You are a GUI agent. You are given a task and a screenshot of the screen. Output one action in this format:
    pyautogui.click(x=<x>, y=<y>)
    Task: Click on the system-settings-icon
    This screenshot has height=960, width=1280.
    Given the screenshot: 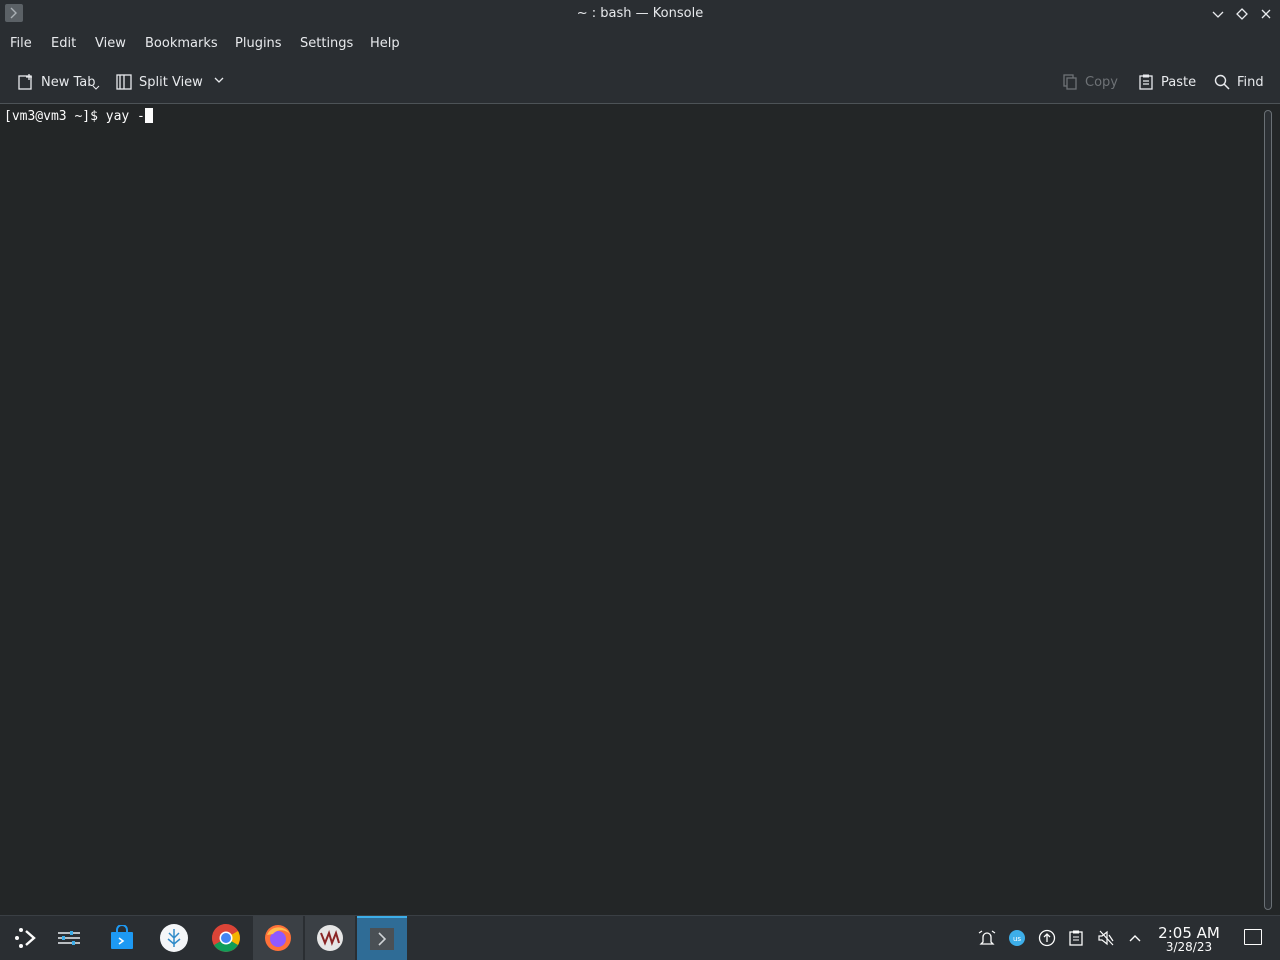 What is the action you would take?
    pyautogui.click(x=69, y=938)
    